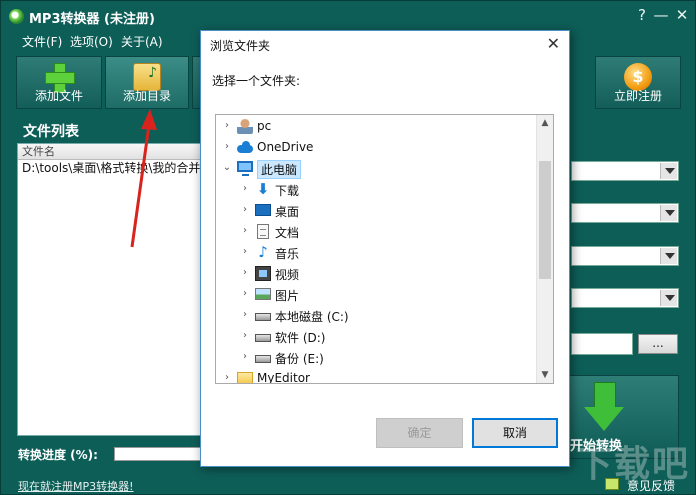 Image resolution: width=696 pixels, height=495 pixels. Describe the element at coordinates (388, 316) in the screenshot. I see `tree-item: › 本地磁盘 (C:)` at that location.